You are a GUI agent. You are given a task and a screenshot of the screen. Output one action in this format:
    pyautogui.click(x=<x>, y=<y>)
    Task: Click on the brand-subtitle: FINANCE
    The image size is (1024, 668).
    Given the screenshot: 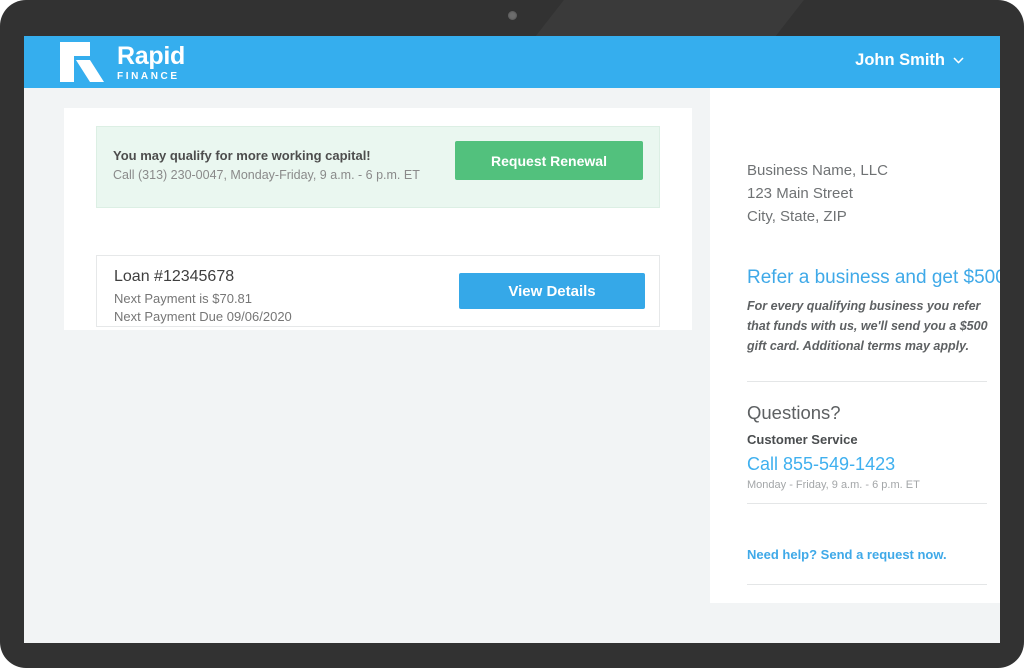 What is the action you would take?
    pyautogui.click(x=148, y=77)
    